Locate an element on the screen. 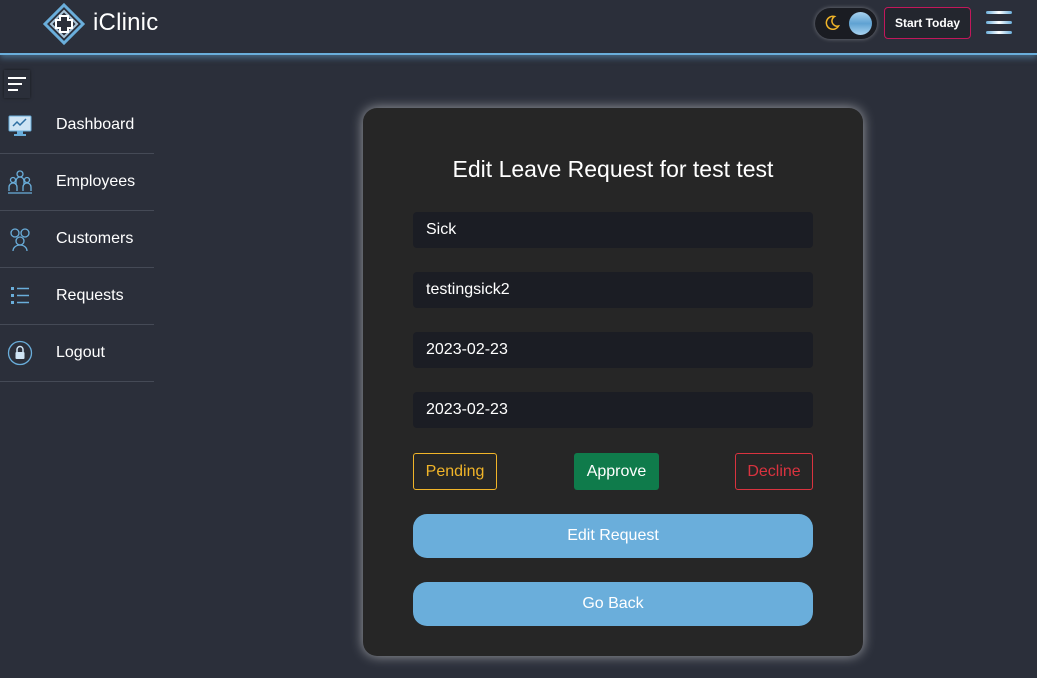  sidebar-item-logout: Logout is located at coordinates (77, 353).